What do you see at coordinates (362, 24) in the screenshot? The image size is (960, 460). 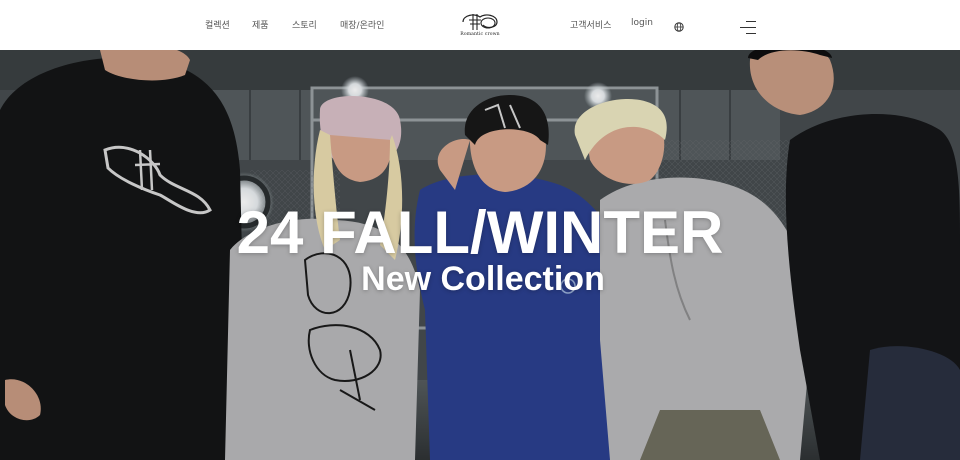 I see `nav-stores-online: 매장/온라인` at bounding box center [362, 24].